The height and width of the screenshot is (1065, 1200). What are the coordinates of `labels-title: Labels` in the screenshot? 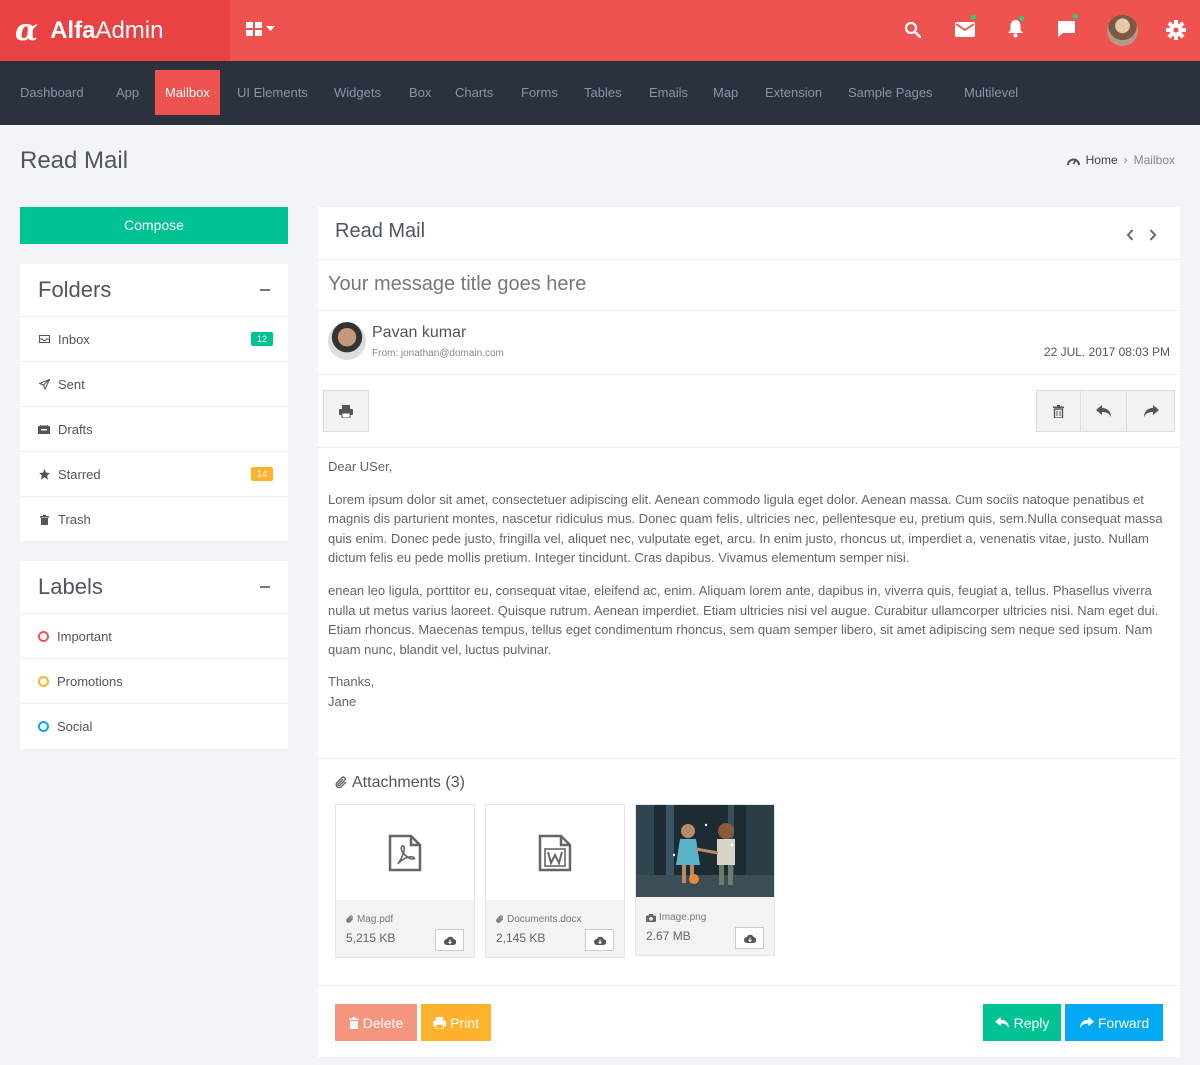 It's located at (70, 586).